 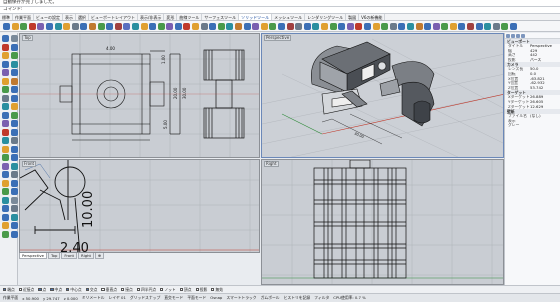 What do you see at coordinates (326, 17) in the screenshot?
I see `ribbon-tab: レンダリングツール` at bounding box center [326, 17].